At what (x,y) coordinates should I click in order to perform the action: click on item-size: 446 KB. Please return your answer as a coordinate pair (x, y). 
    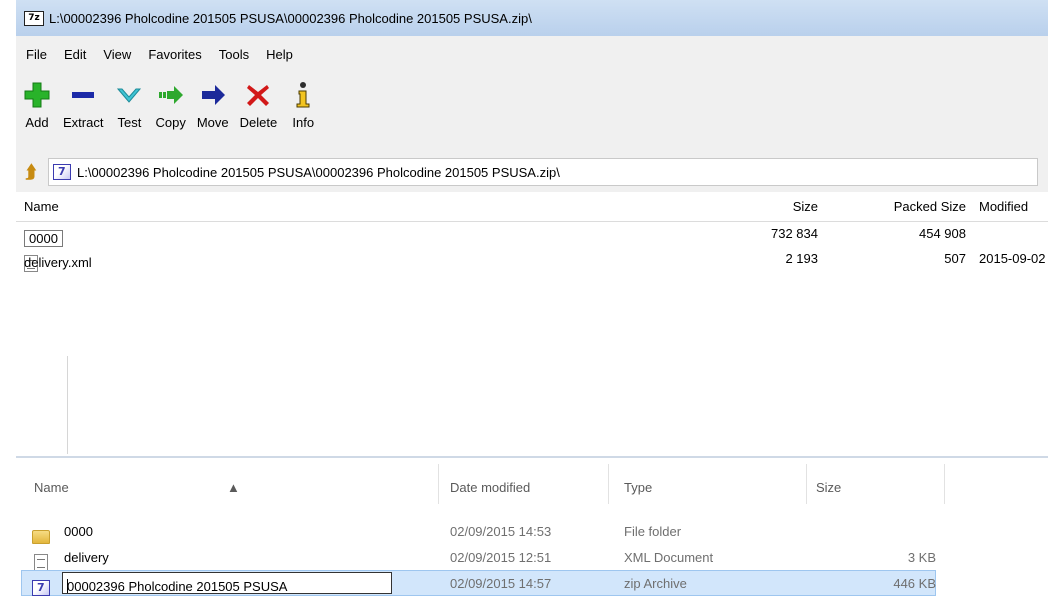
    Looking at the image, I should click on (914, 583).